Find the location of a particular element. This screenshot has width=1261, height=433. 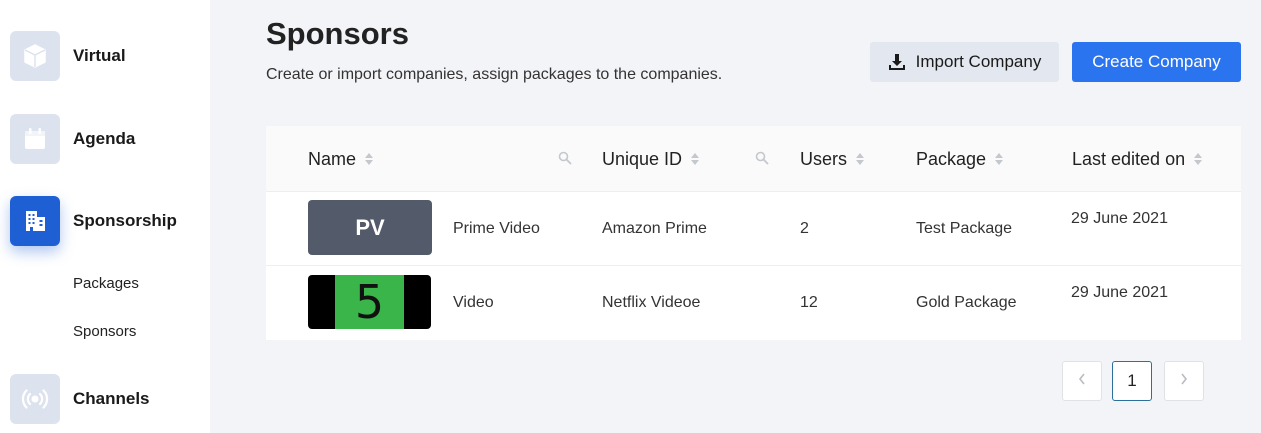

users-count: 12 is located at coordinates (809, 302).